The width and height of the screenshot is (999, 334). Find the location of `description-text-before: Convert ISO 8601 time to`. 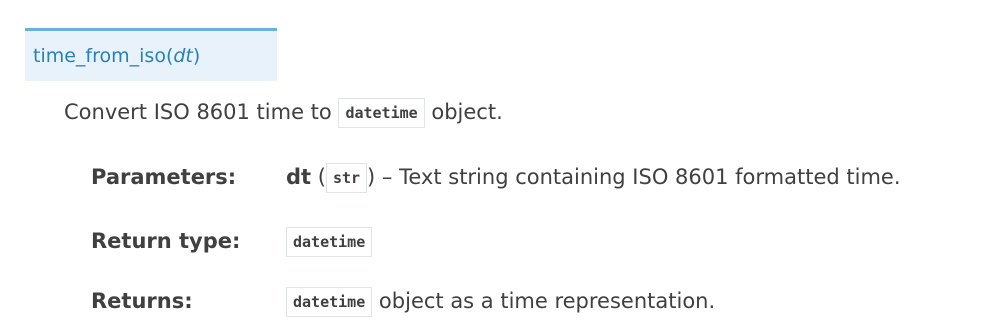

description-text-before: Convert ISO 8601 time to is located at coordinates (201, 112).